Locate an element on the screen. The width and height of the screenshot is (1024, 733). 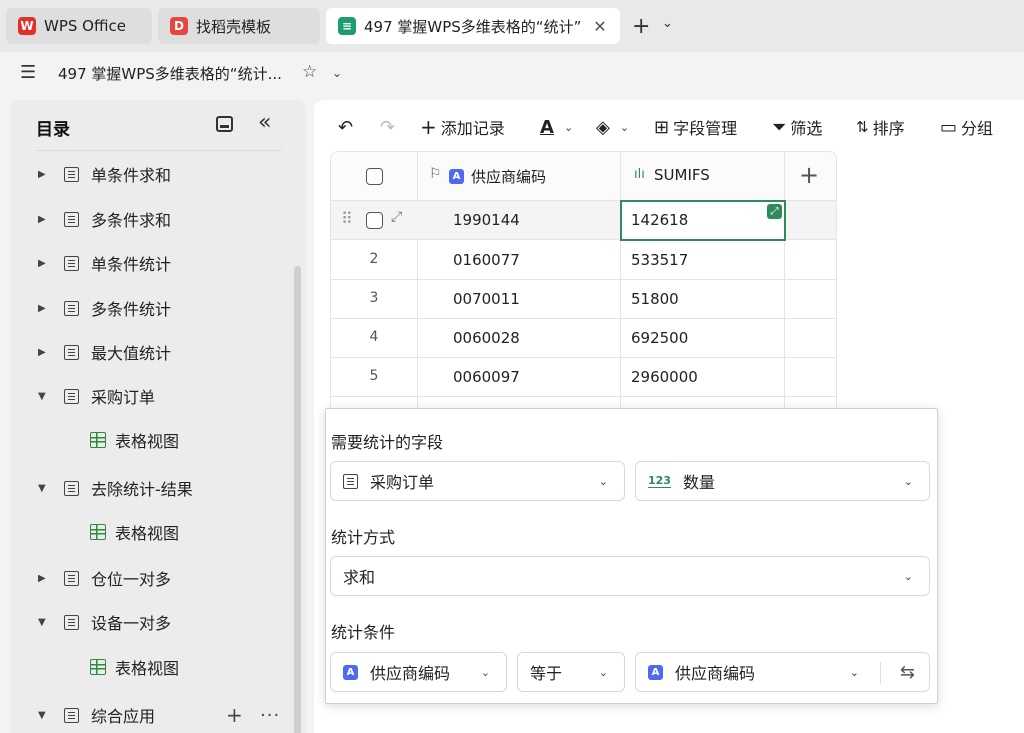
redo-button: ↷ is located at coordinates (389, 127).